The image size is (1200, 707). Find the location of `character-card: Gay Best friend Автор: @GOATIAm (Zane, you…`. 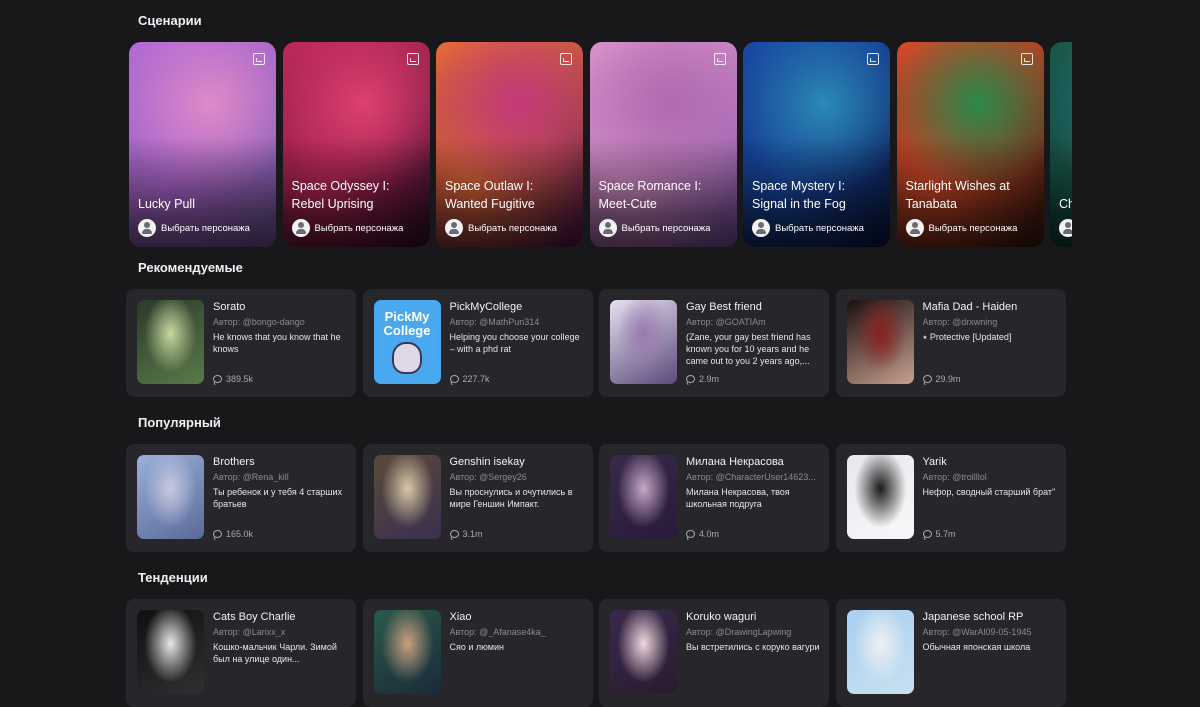

character-card: Gay Best friend Автор: @GOATIAm (Zane, you… is located at coordinates (714, 343).